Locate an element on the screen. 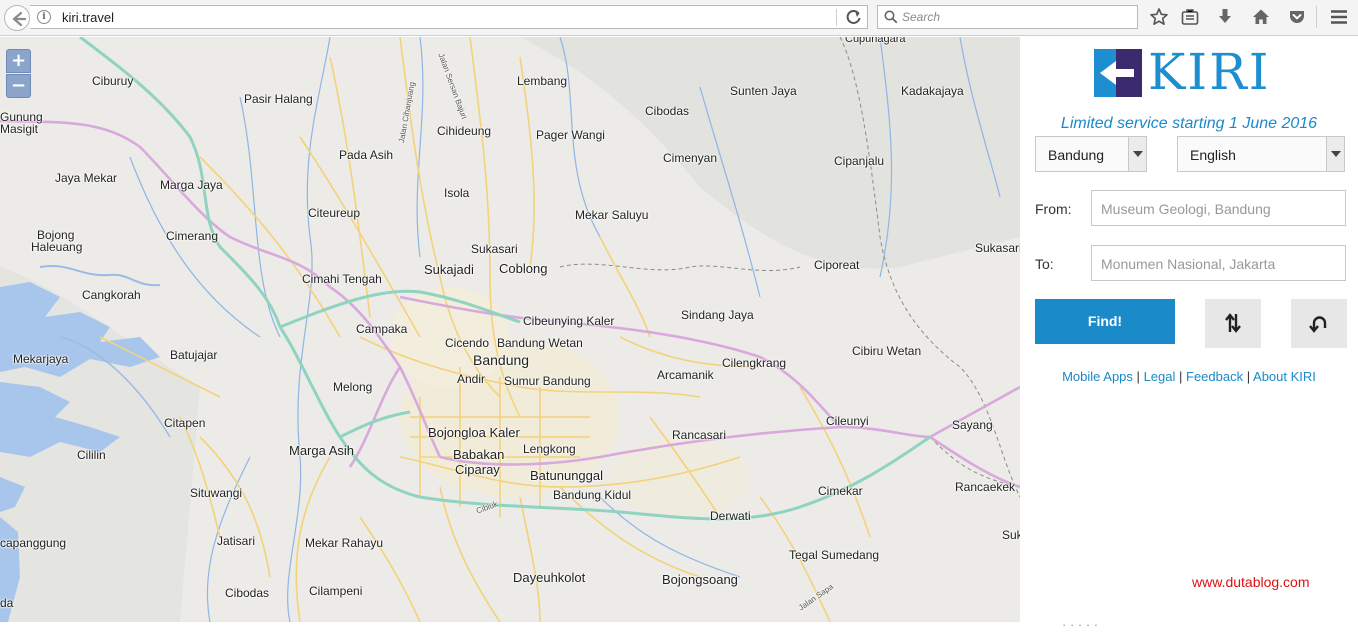 The width and height of the screenshot is (1358, 632). map-label: Cibiru Wetan is located at coordinates (887, 351).